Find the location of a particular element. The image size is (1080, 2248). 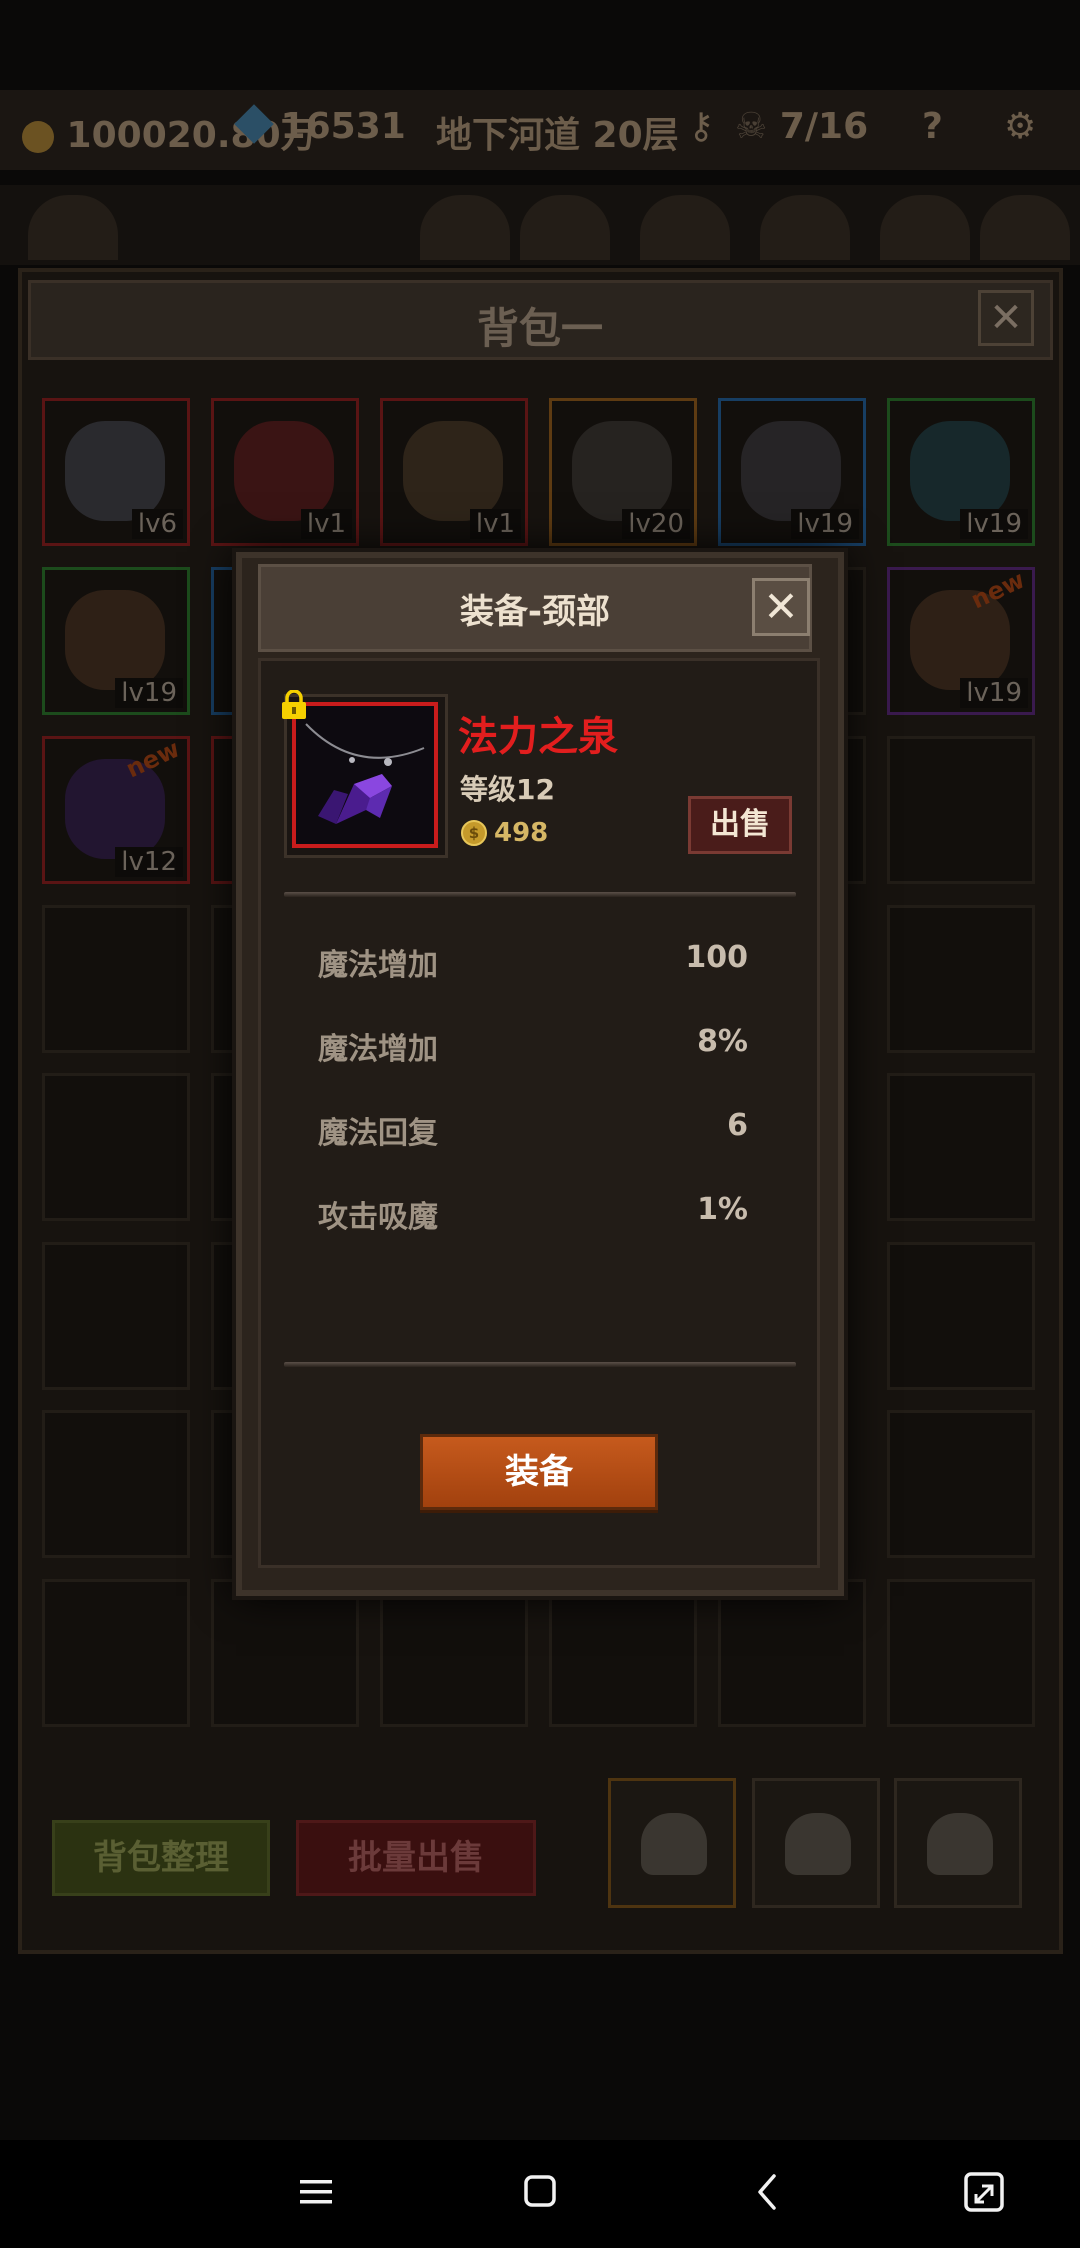

dungeon-progress-value: 7/16 is located at coordinates (824, 126).